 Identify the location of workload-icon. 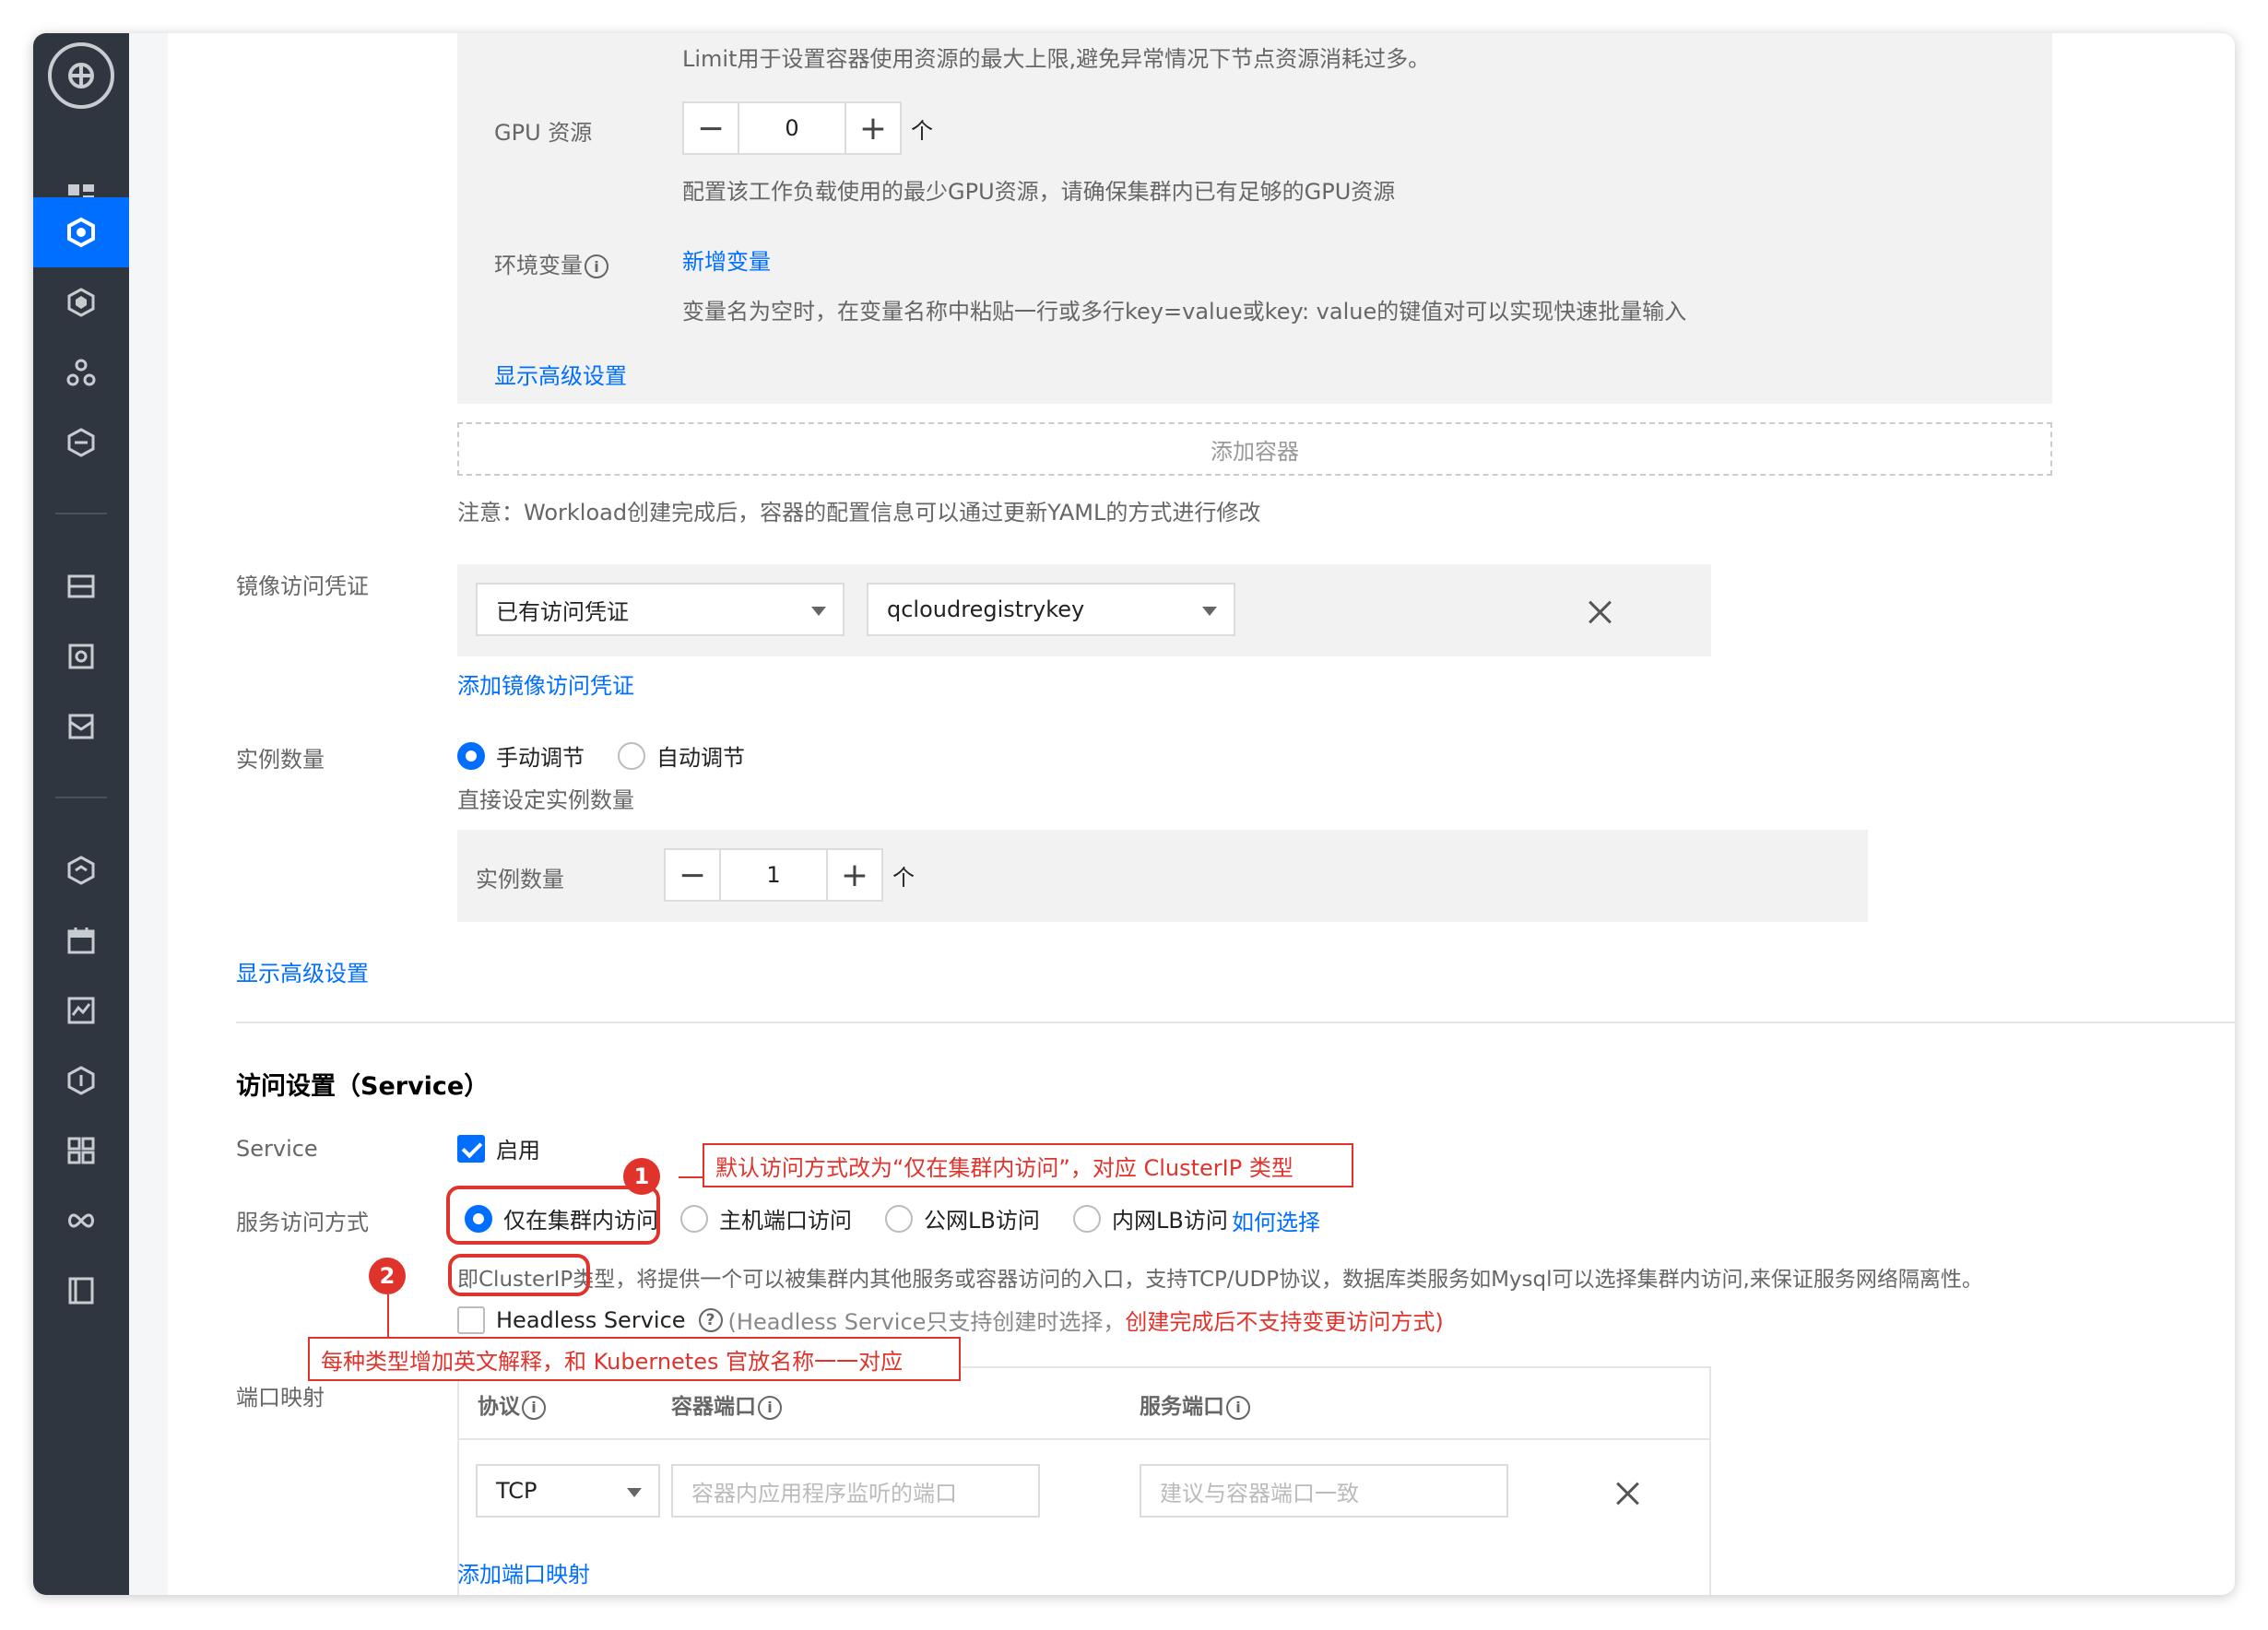
(81, 232).